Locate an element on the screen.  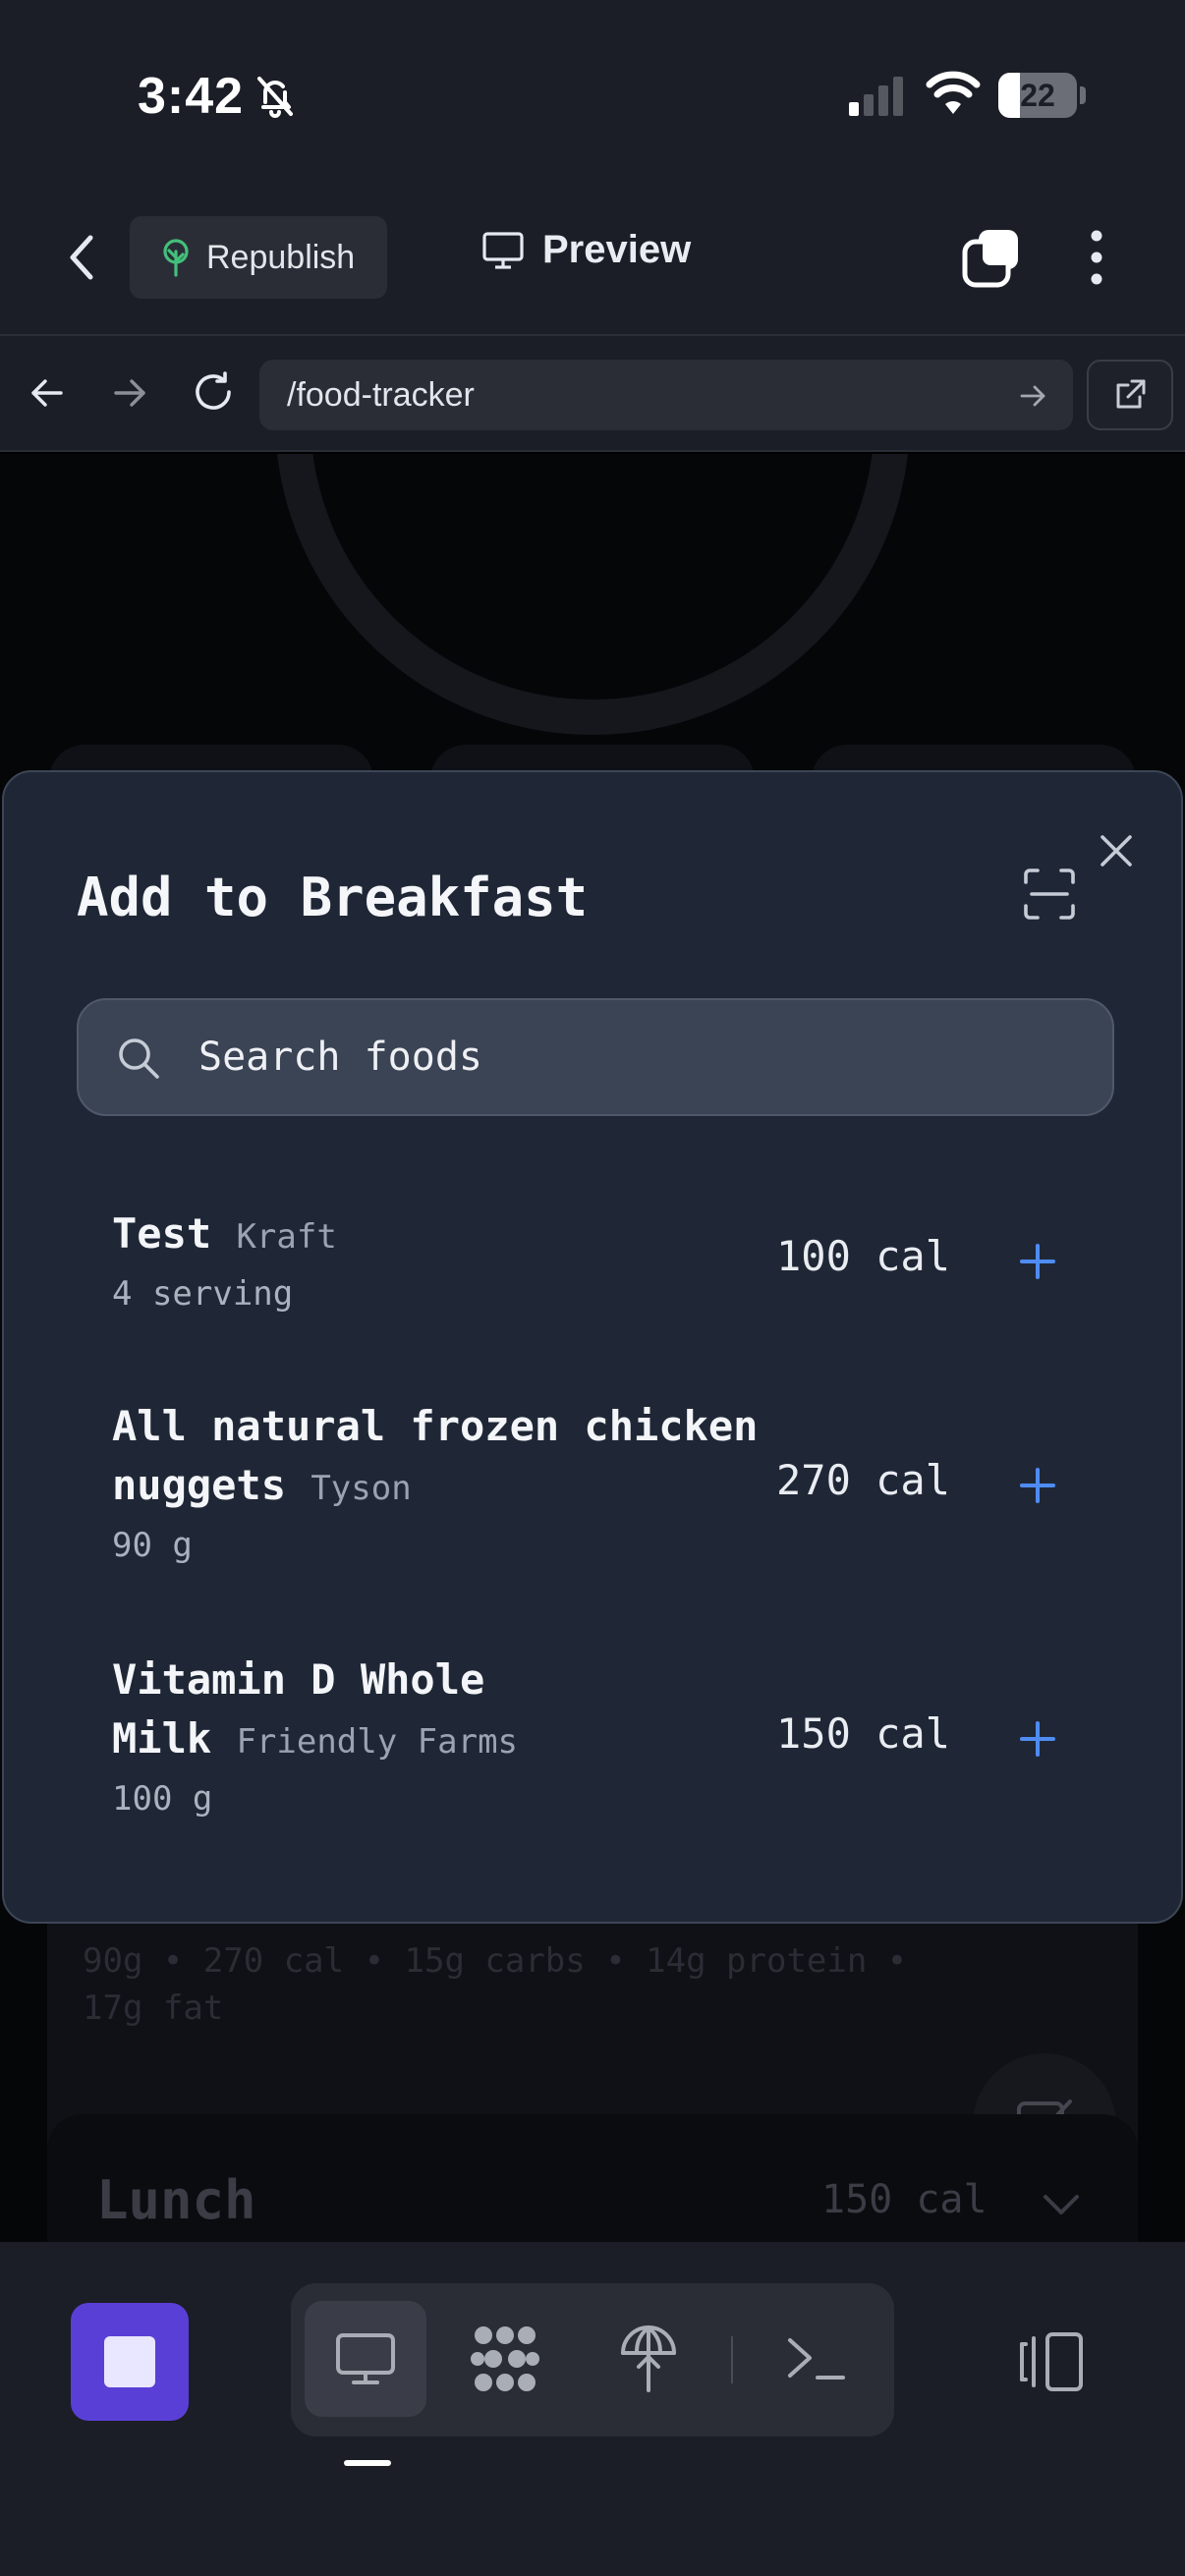
more-icon is located at coordinates (1096, 257).